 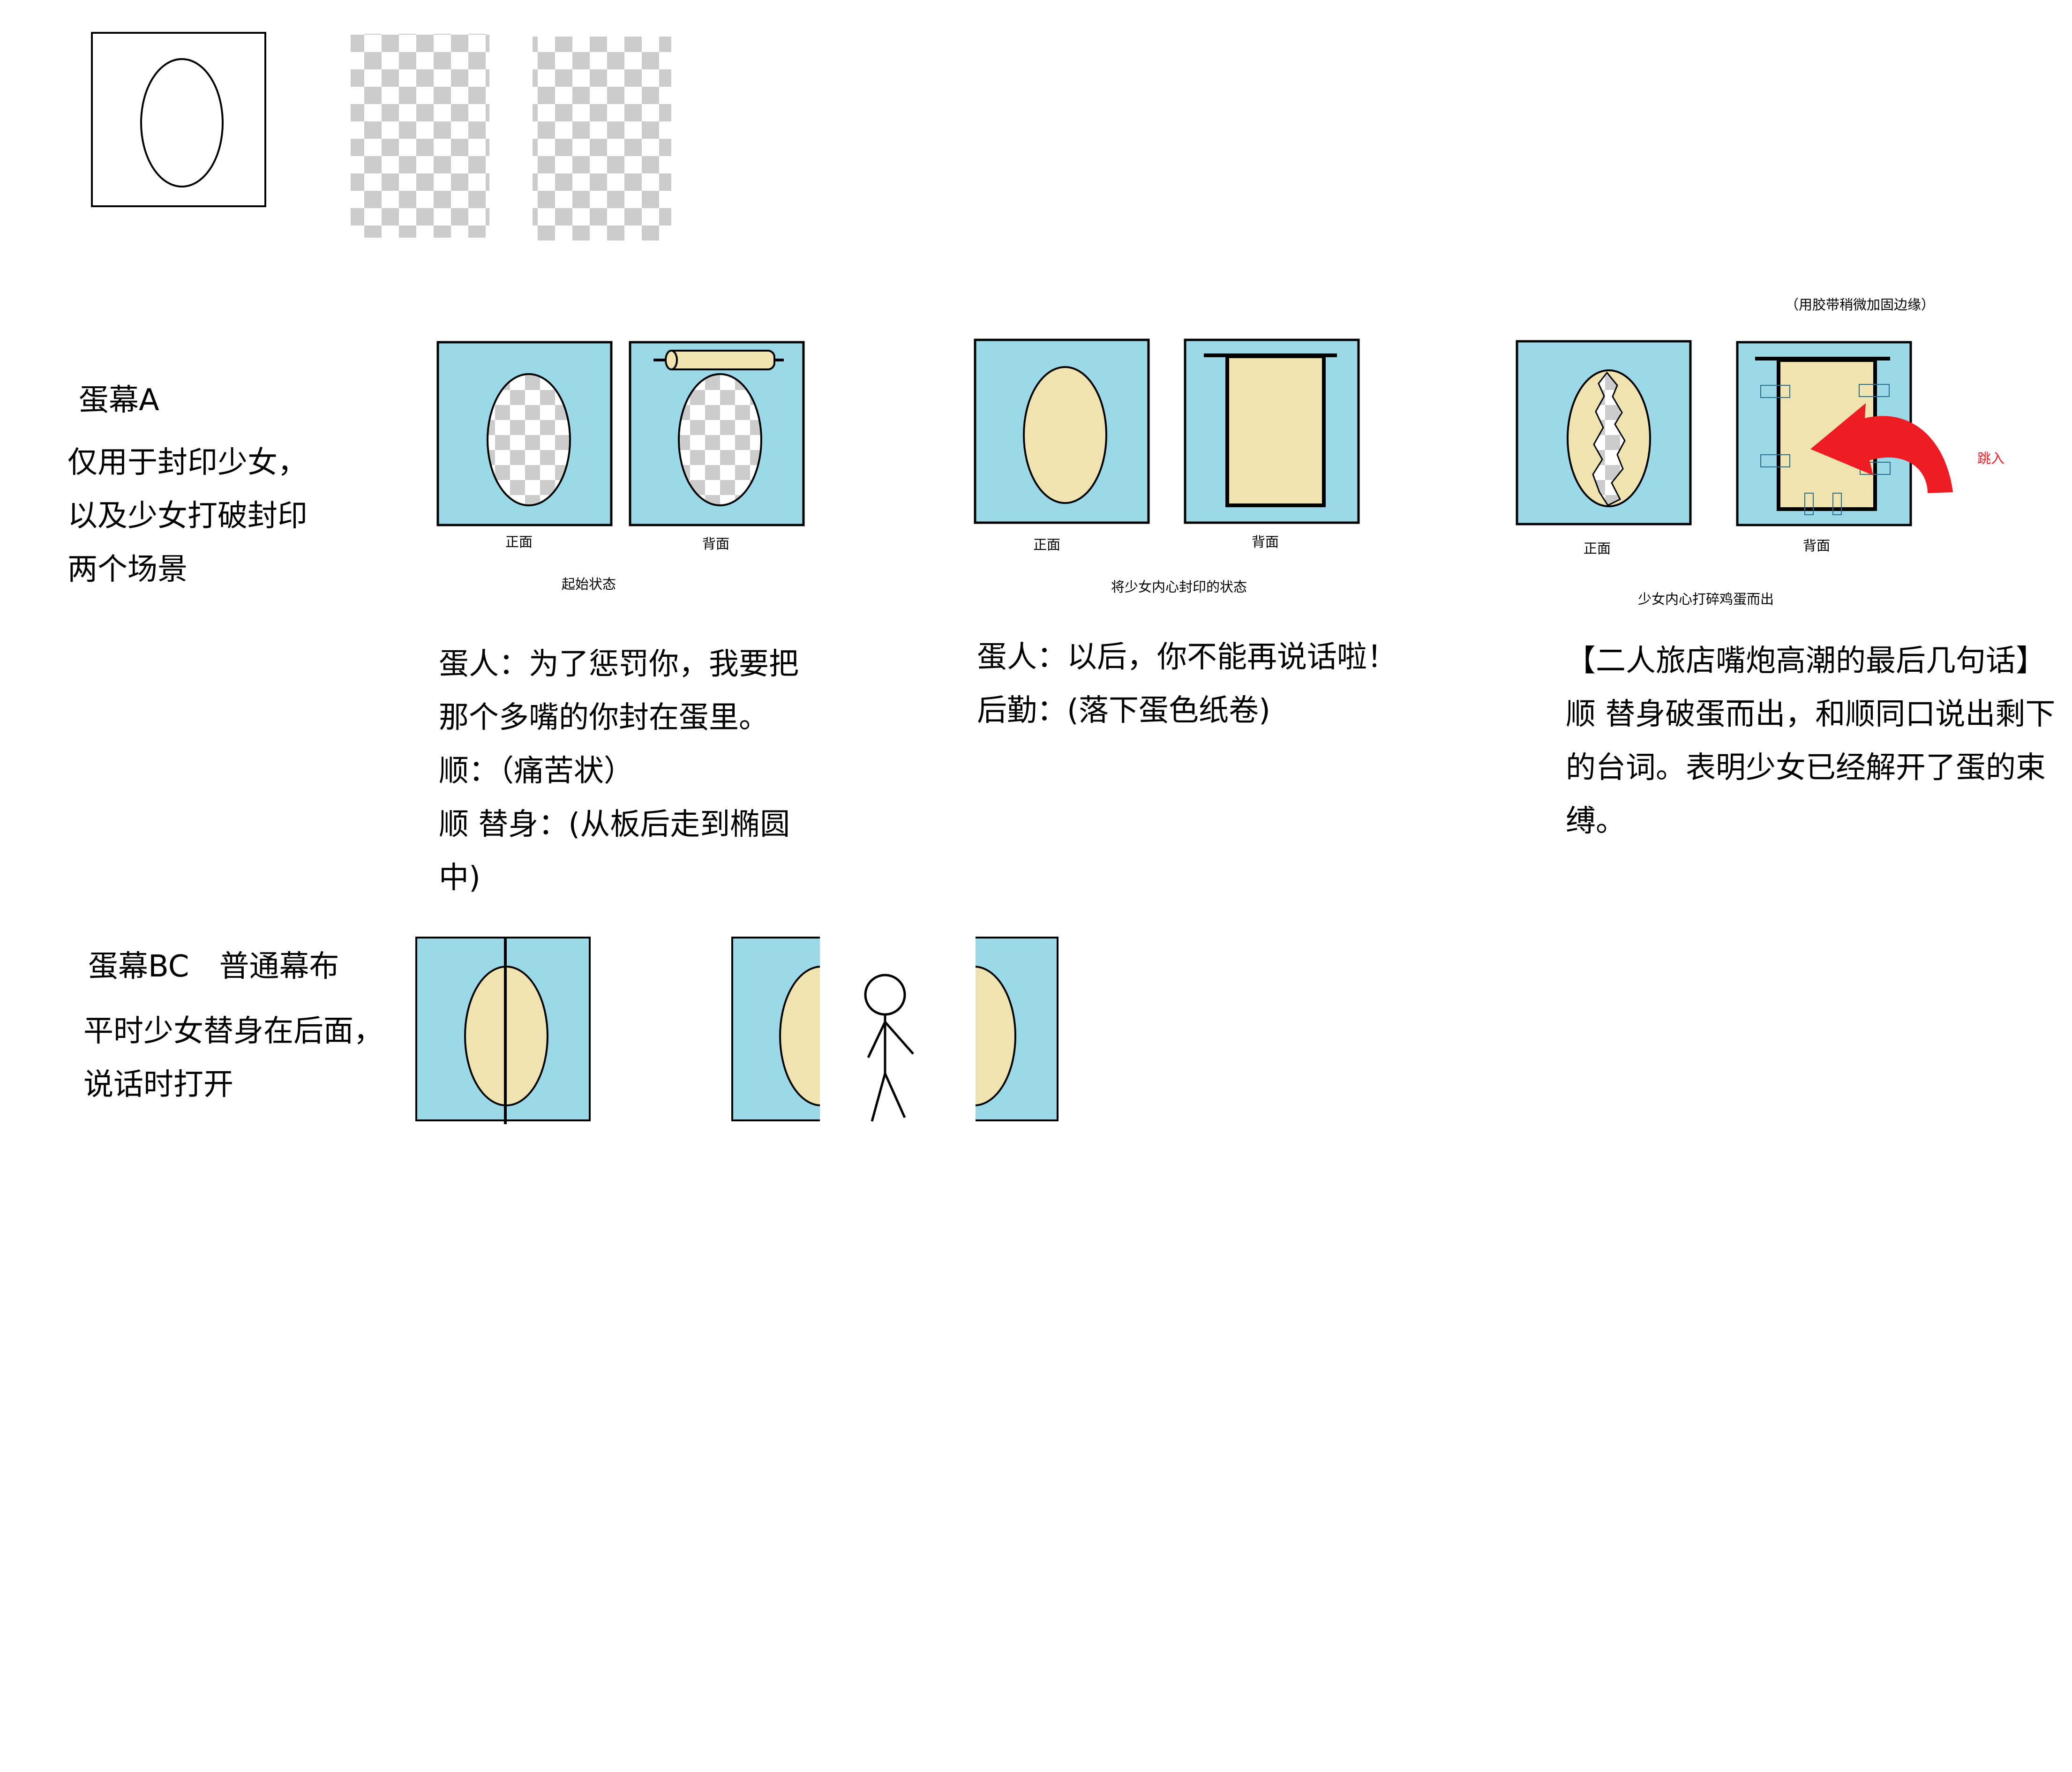 What do you see at coordinates (604, 717) in the screenshot?
I see `dialogue-line: 那个多嘴的你封在蛋里。` at bounding box center [604, 717].